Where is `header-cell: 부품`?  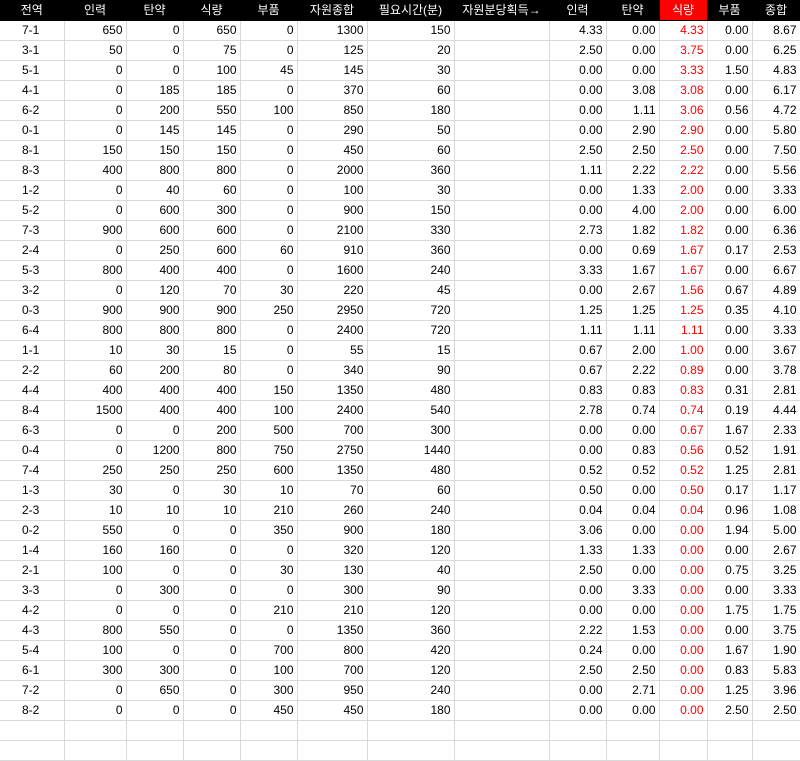 header-cell: 부품 is located at coordinates (269, 10).